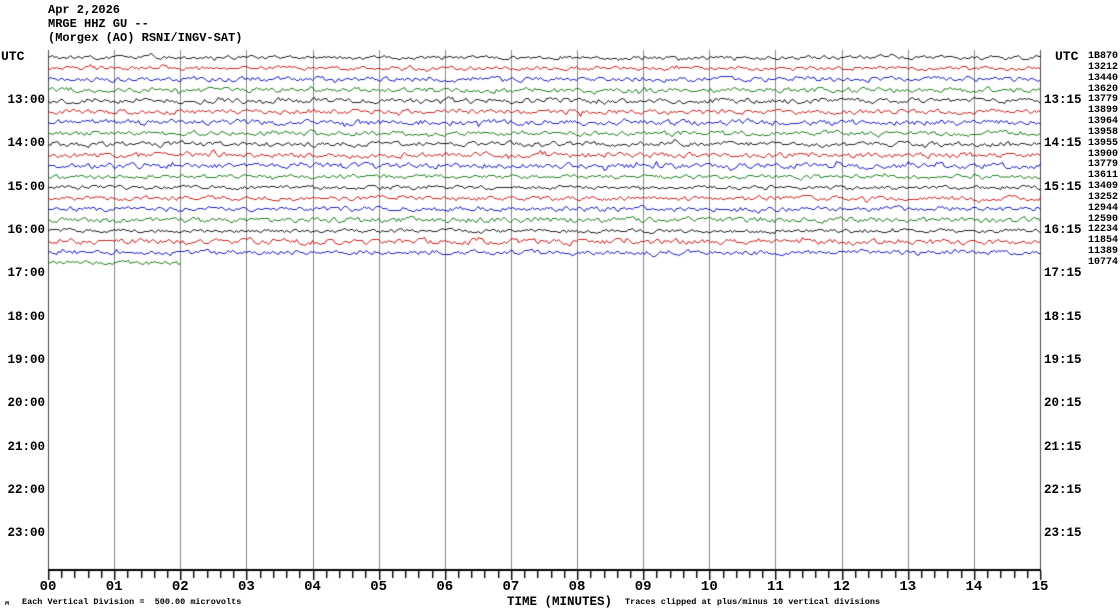 This screenshot has width=1120, height=614. I want to click on hour-label-right: 20:15, so click(1063, 403).